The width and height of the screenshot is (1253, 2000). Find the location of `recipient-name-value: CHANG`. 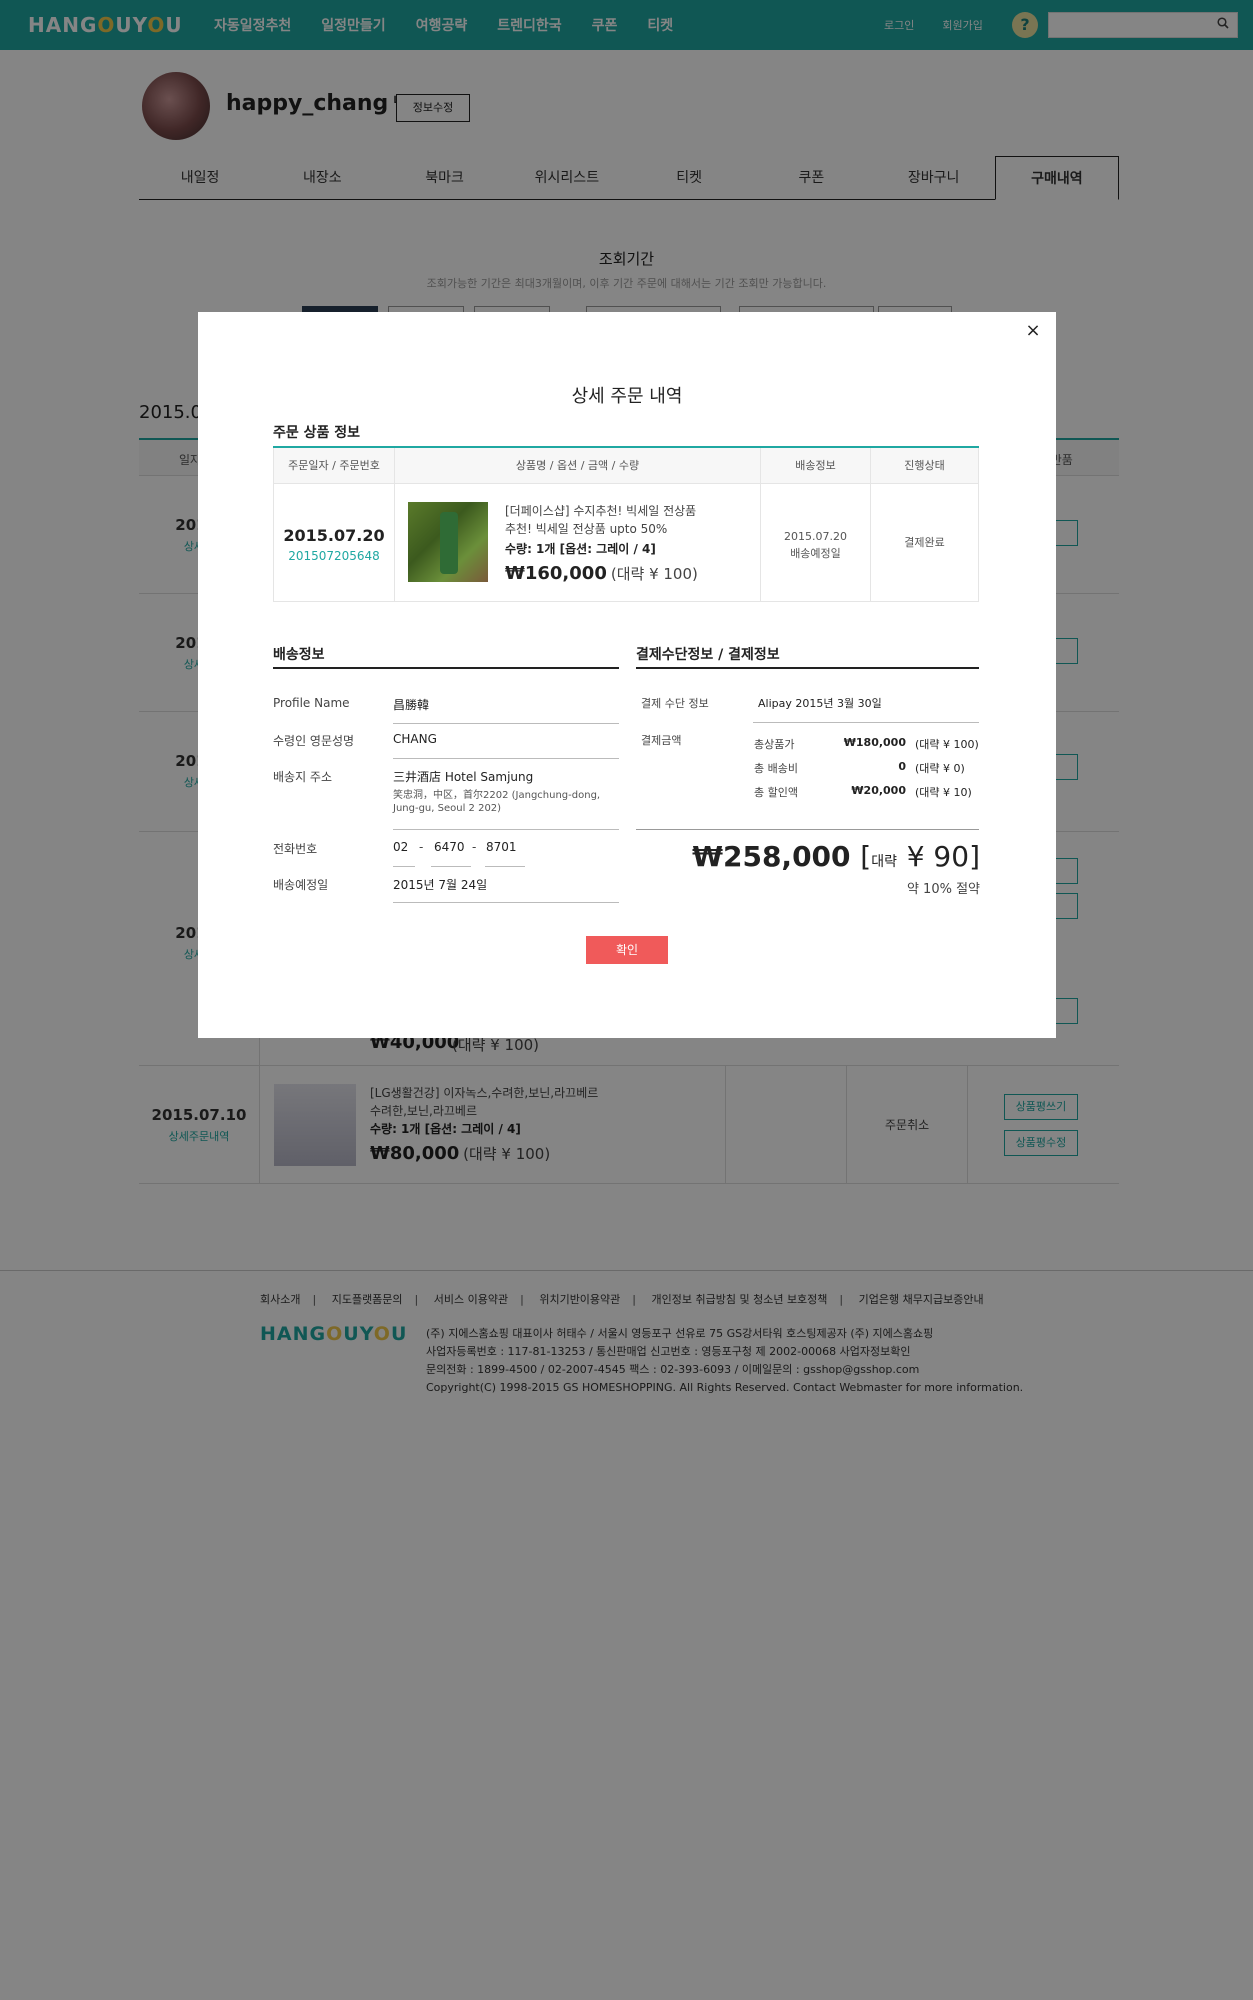

recipient-name-value: CHANG is located at coordinates (415, 739).